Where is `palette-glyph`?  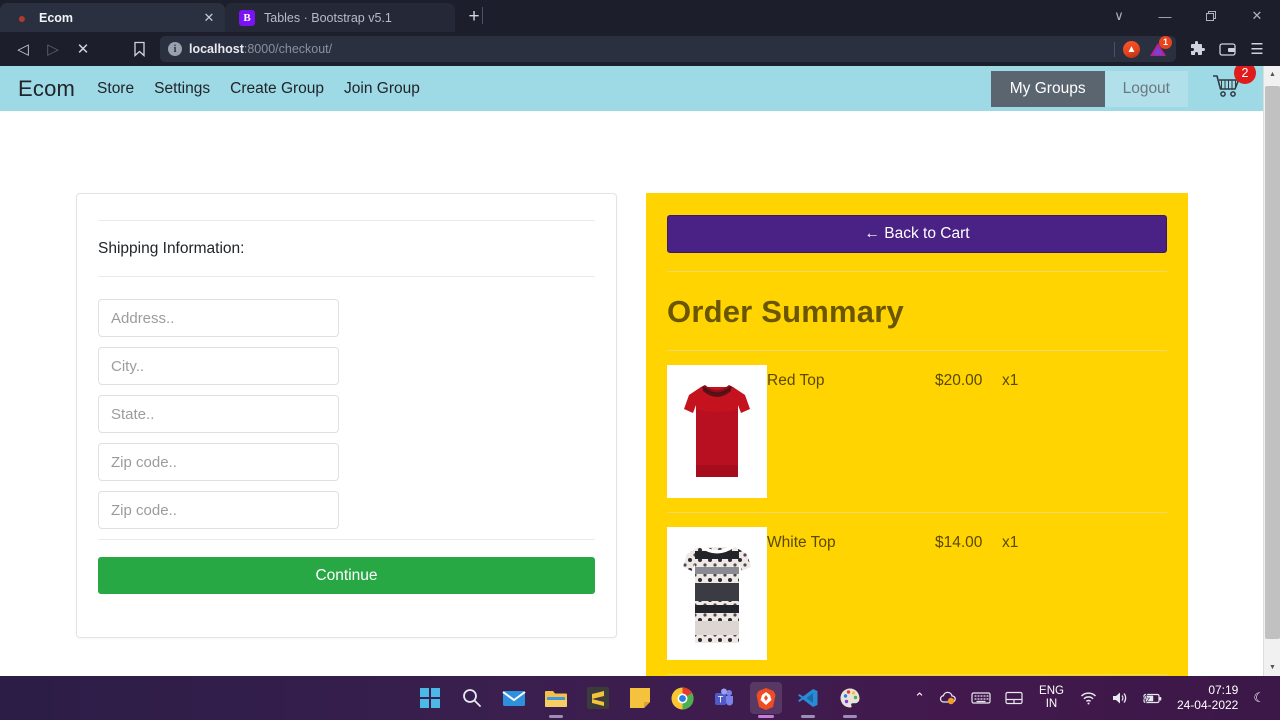 palette-glyph is located at coordinates (850, 698).